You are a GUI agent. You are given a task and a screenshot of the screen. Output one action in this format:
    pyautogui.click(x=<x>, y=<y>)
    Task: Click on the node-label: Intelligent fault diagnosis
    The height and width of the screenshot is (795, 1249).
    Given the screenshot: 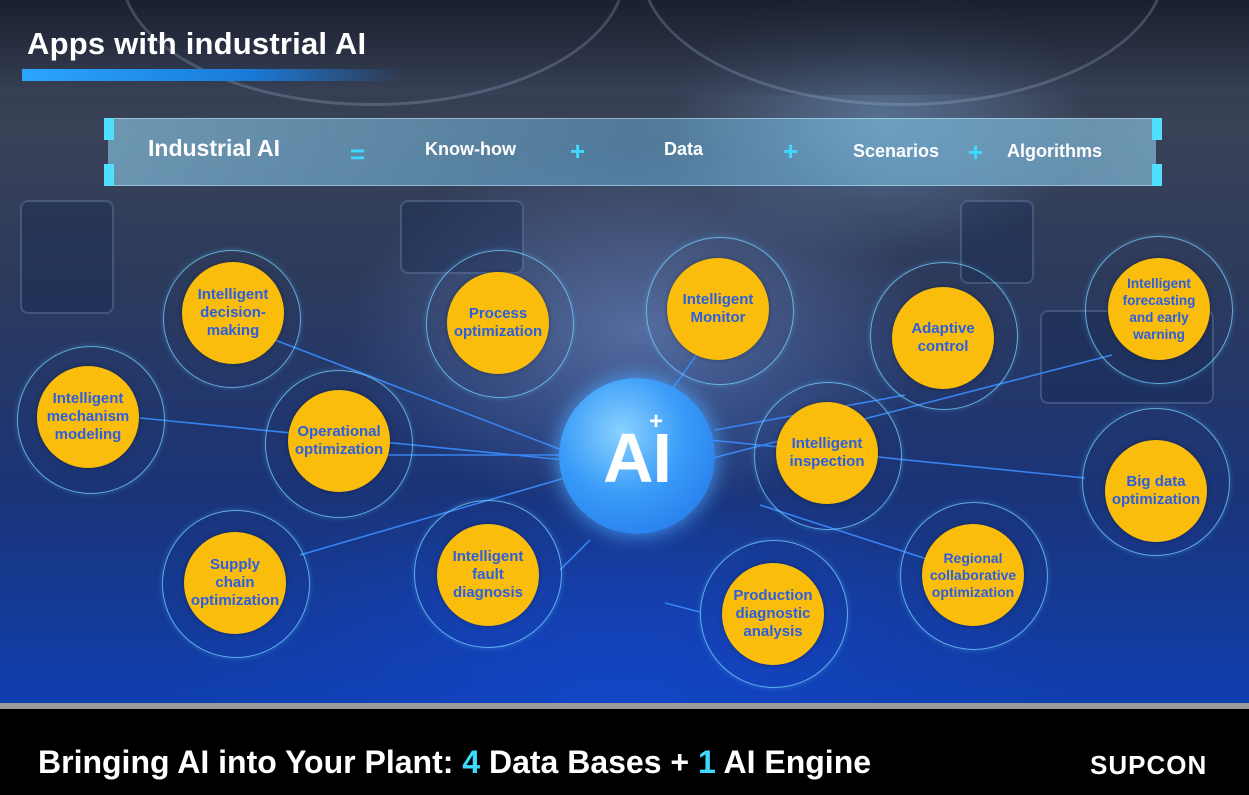 What is the action you would take?
    pyautogui.click(x=488, y=574)
    